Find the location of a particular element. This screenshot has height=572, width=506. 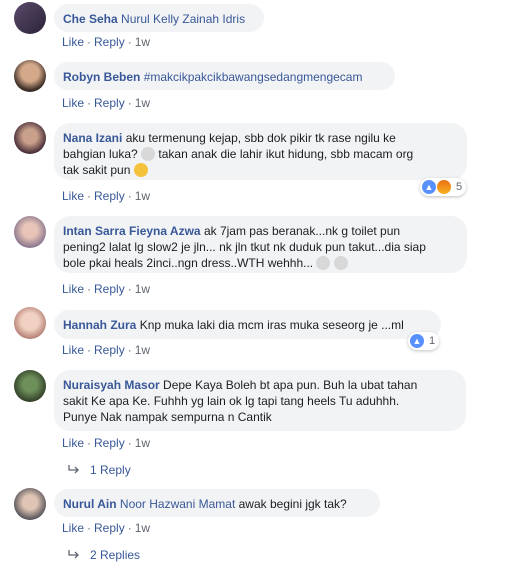

worried-face-icon is located at coordinates (140, 170).